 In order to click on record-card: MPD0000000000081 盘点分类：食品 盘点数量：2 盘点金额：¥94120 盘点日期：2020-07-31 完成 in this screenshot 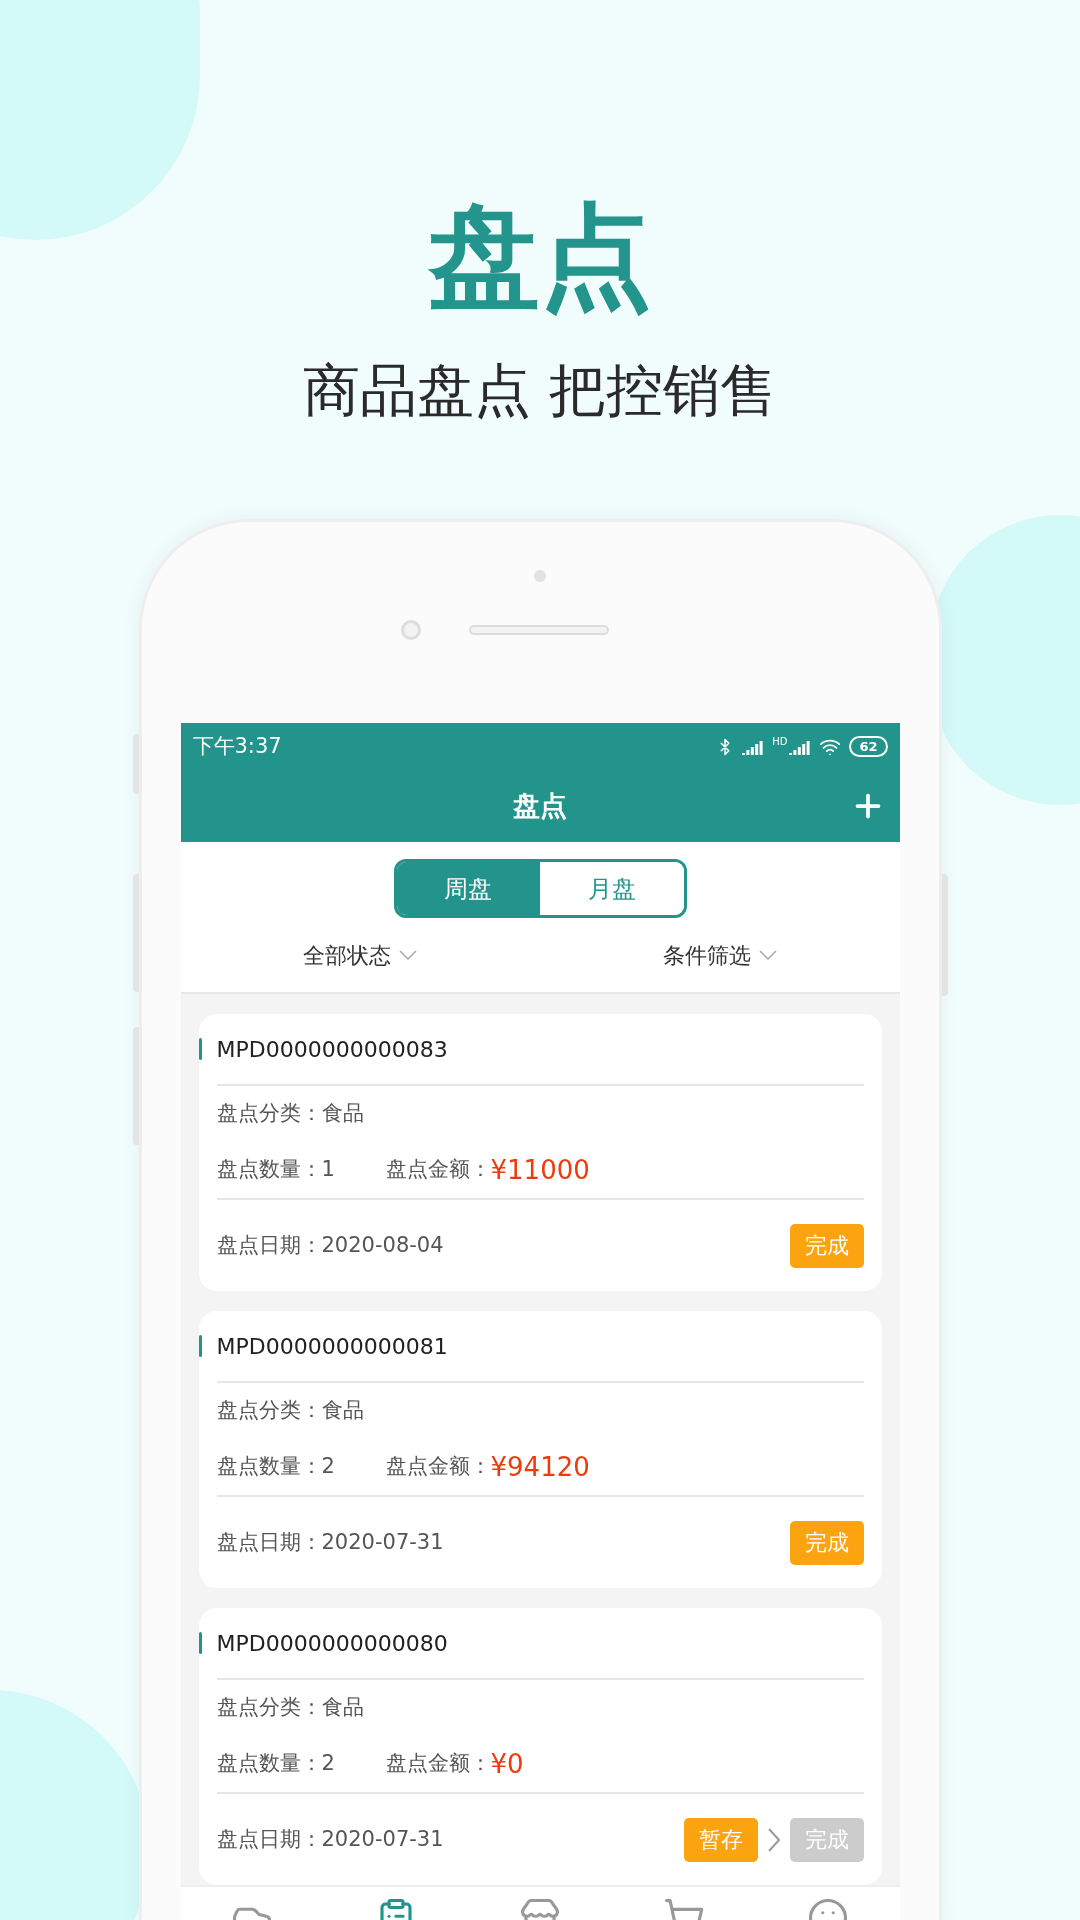, I will do `click(540, 1449)`.